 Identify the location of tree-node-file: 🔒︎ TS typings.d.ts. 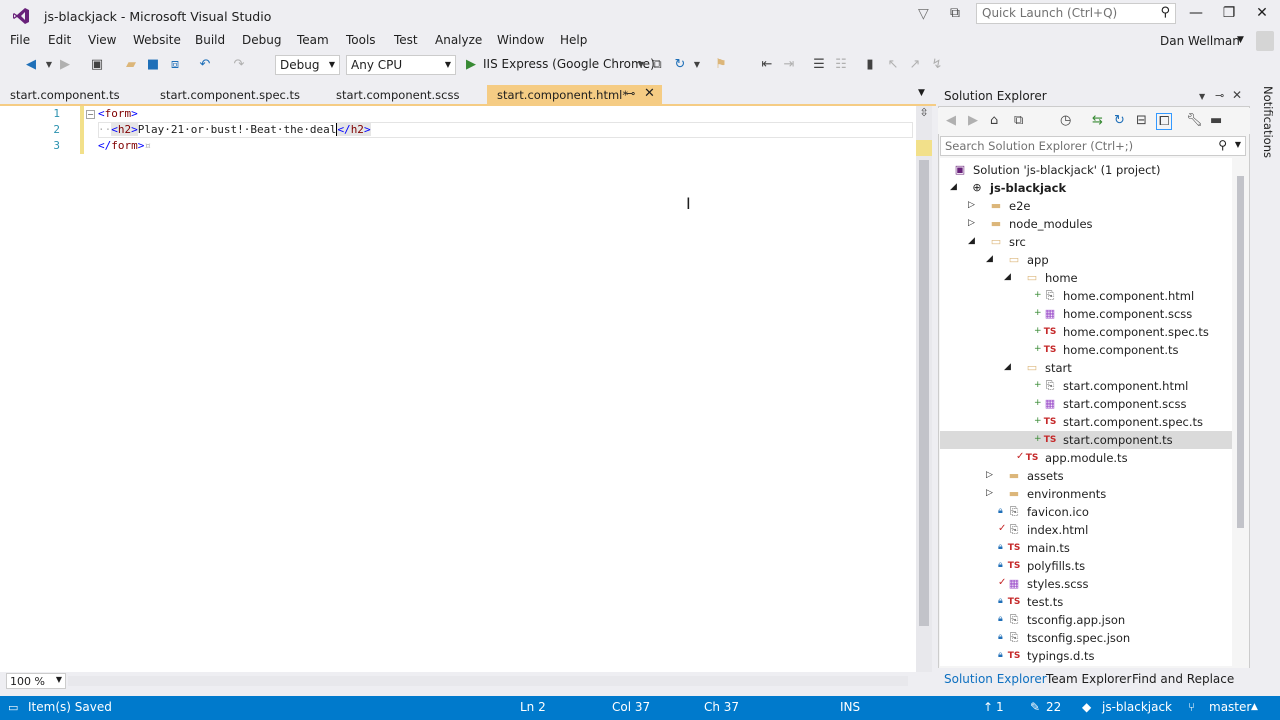
(1086, 656).